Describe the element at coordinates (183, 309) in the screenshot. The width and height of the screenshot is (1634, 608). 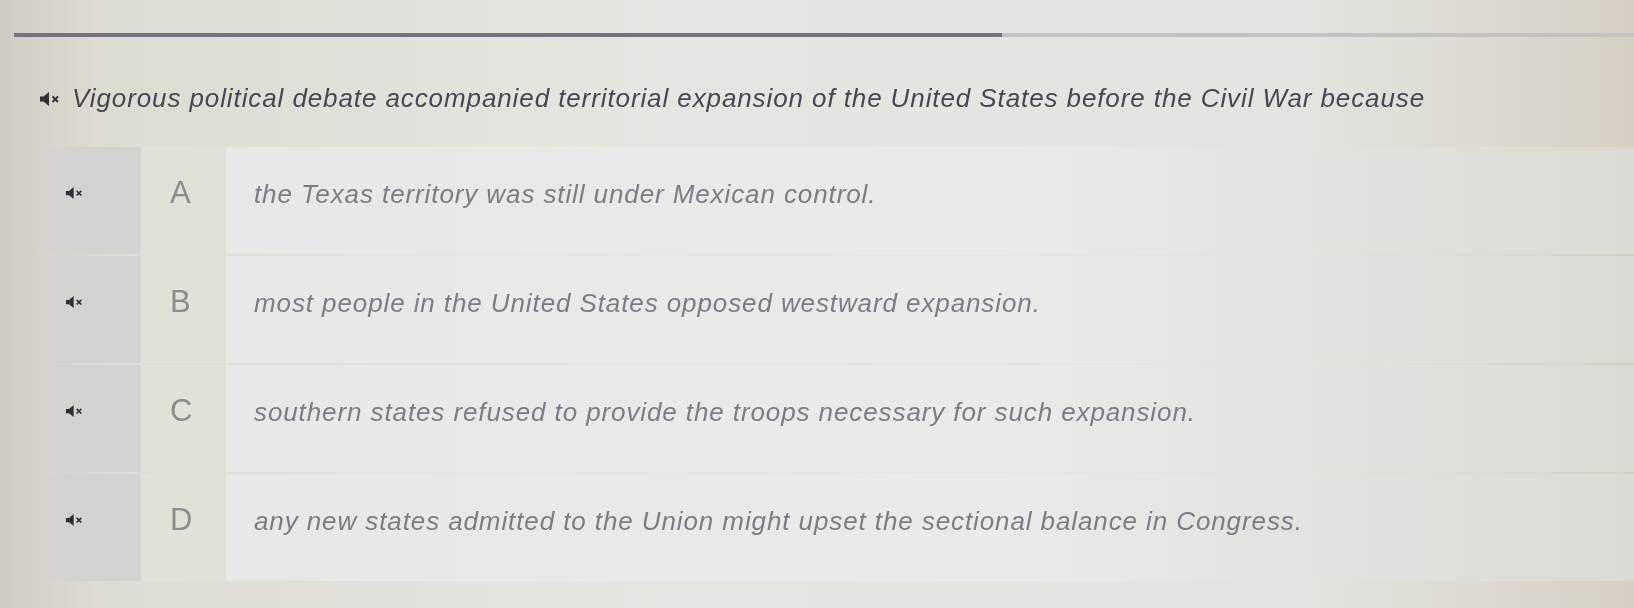
I see `option-letter: B` at that location.